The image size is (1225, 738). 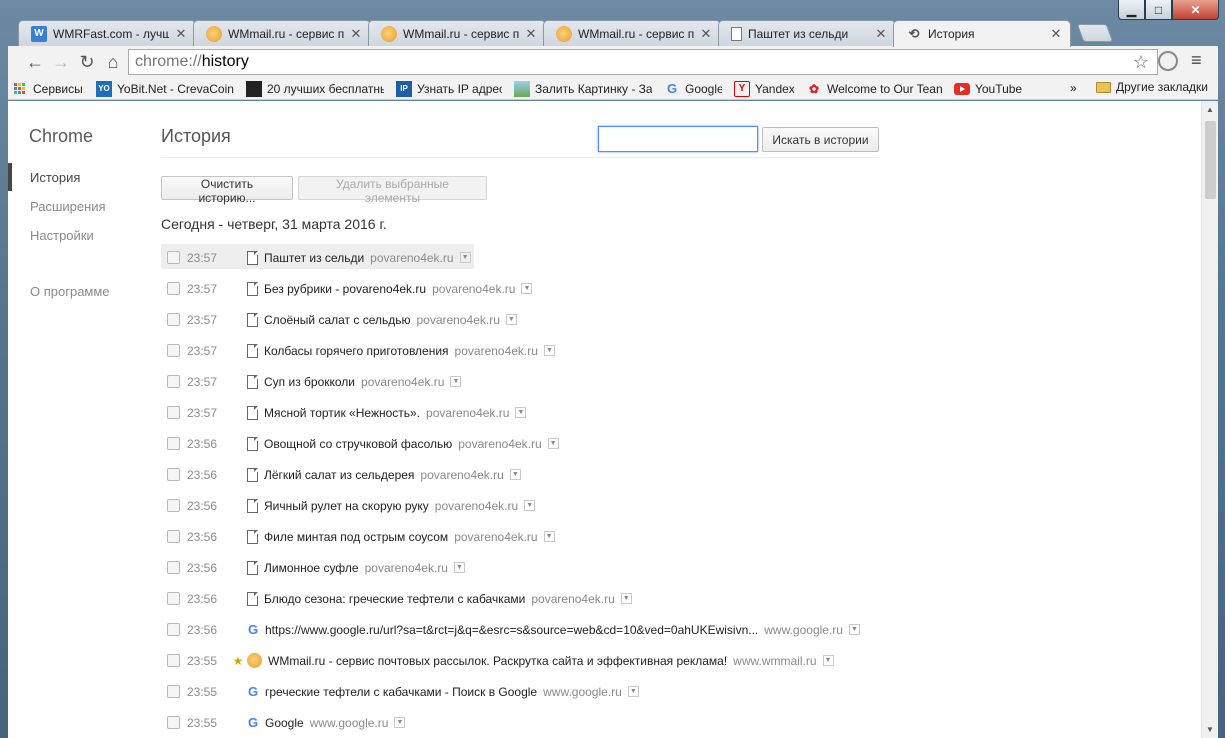 What do you see at coordinates (693, 89) in the screenshot?
I see `bookmark-google: G Google` at bounding box center [693, 89].